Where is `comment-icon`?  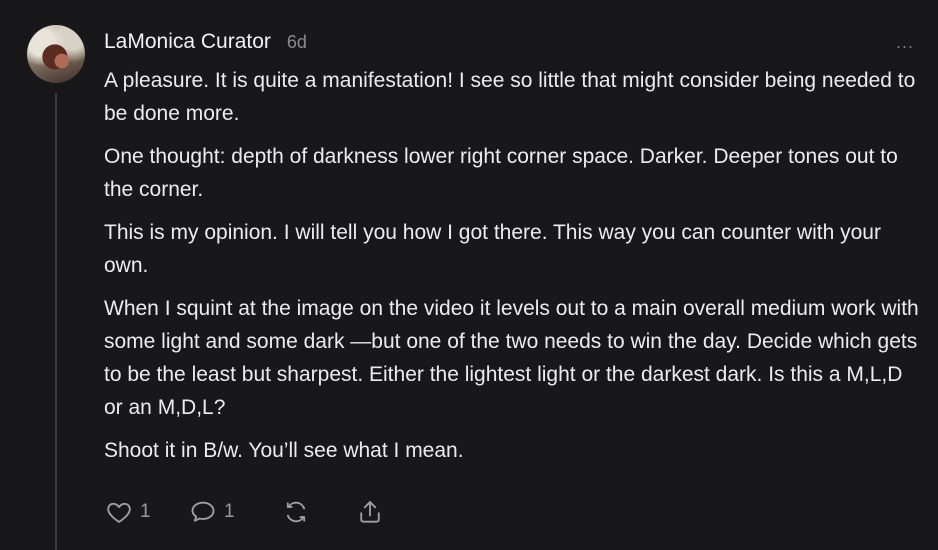 comment-icon is located at coordinates (203, 512).